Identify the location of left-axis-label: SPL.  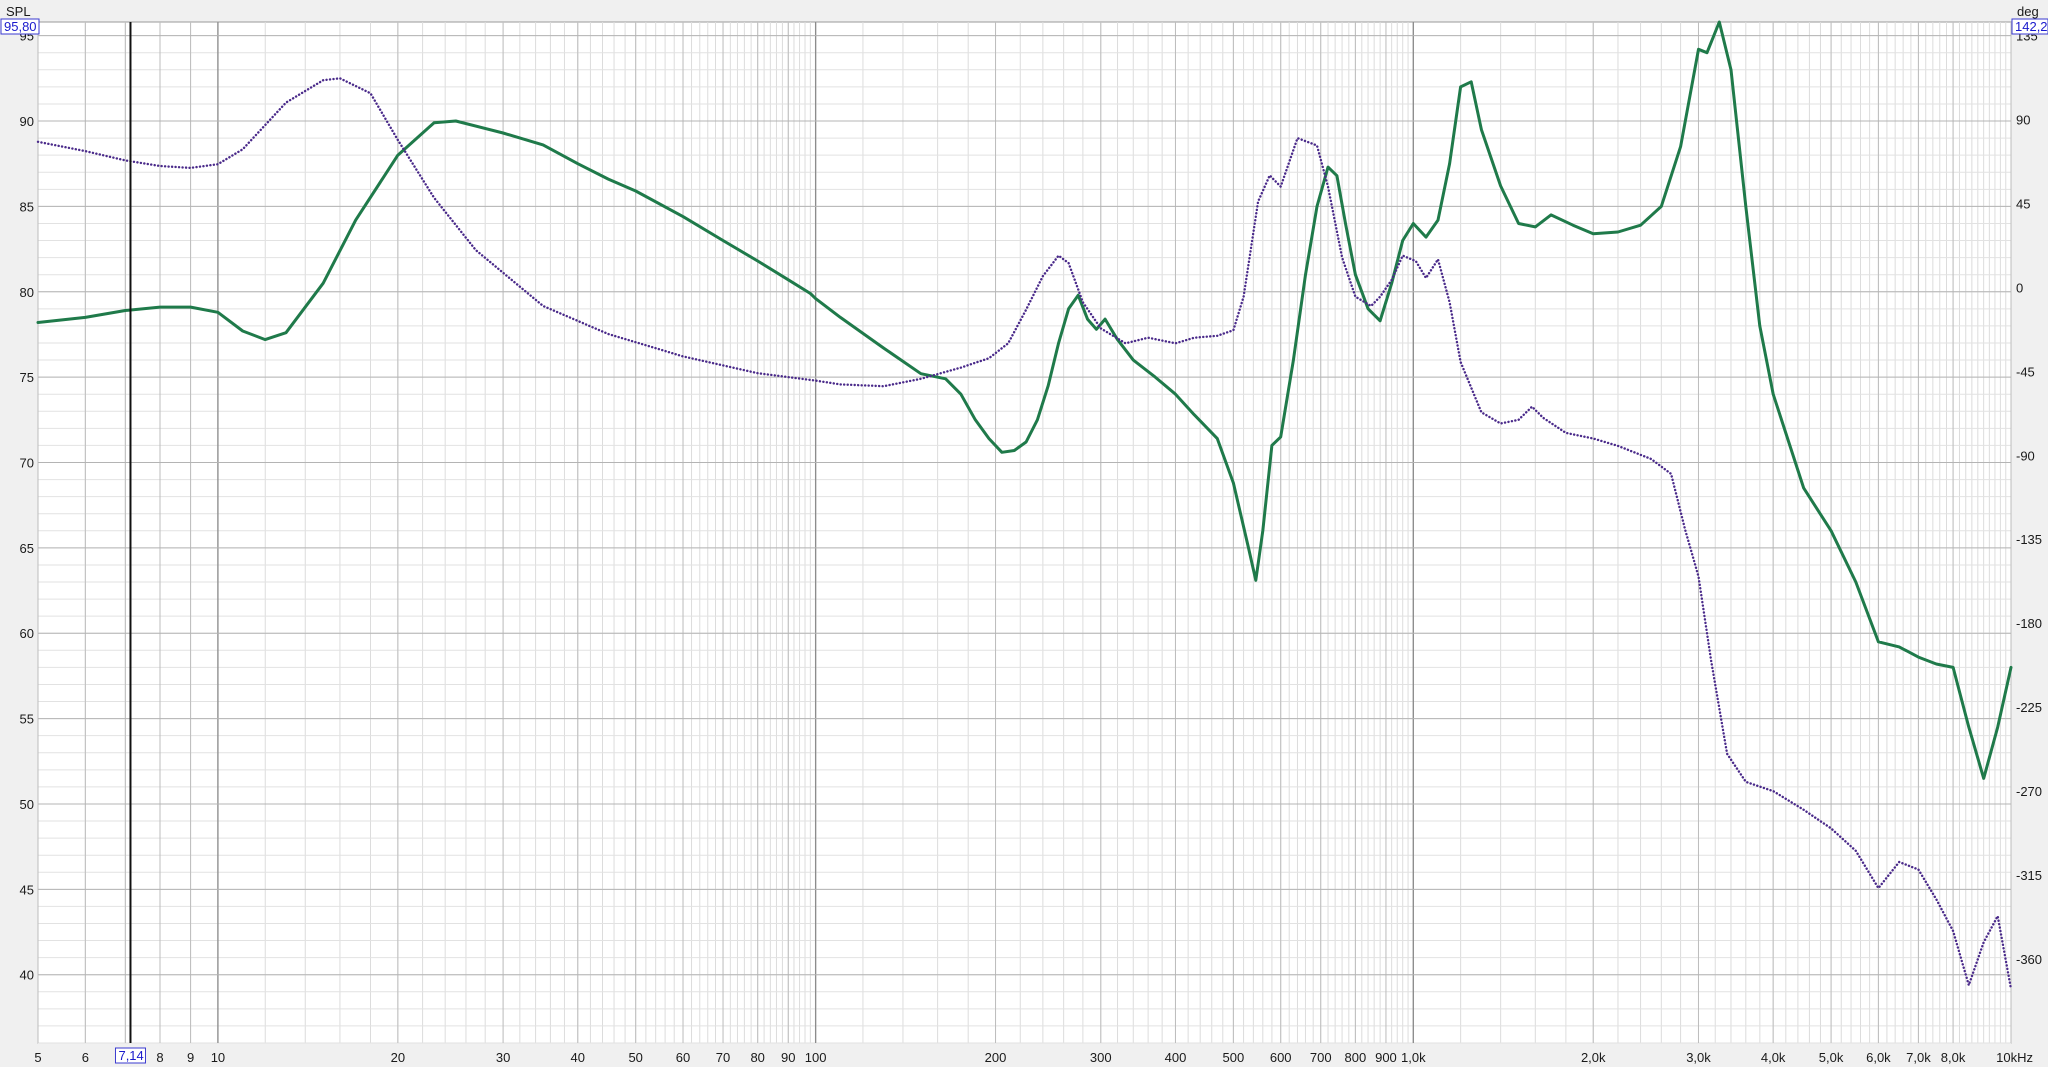
(18, 11).